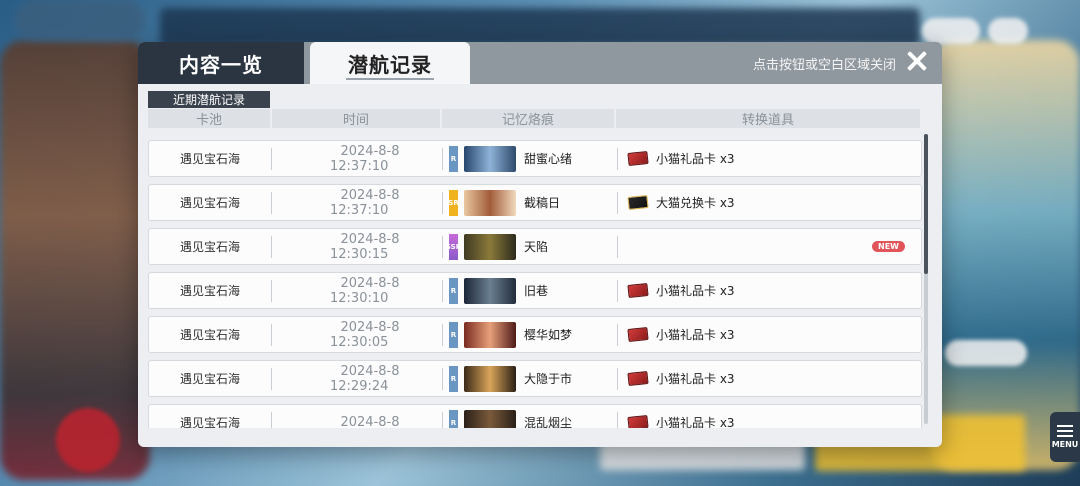 The width and height of the screenshot is (1080, 486). What do you see at coordinates (638, 202) in the screenshot?
I see `gold-card-icon` at bounding box center [638, 202].